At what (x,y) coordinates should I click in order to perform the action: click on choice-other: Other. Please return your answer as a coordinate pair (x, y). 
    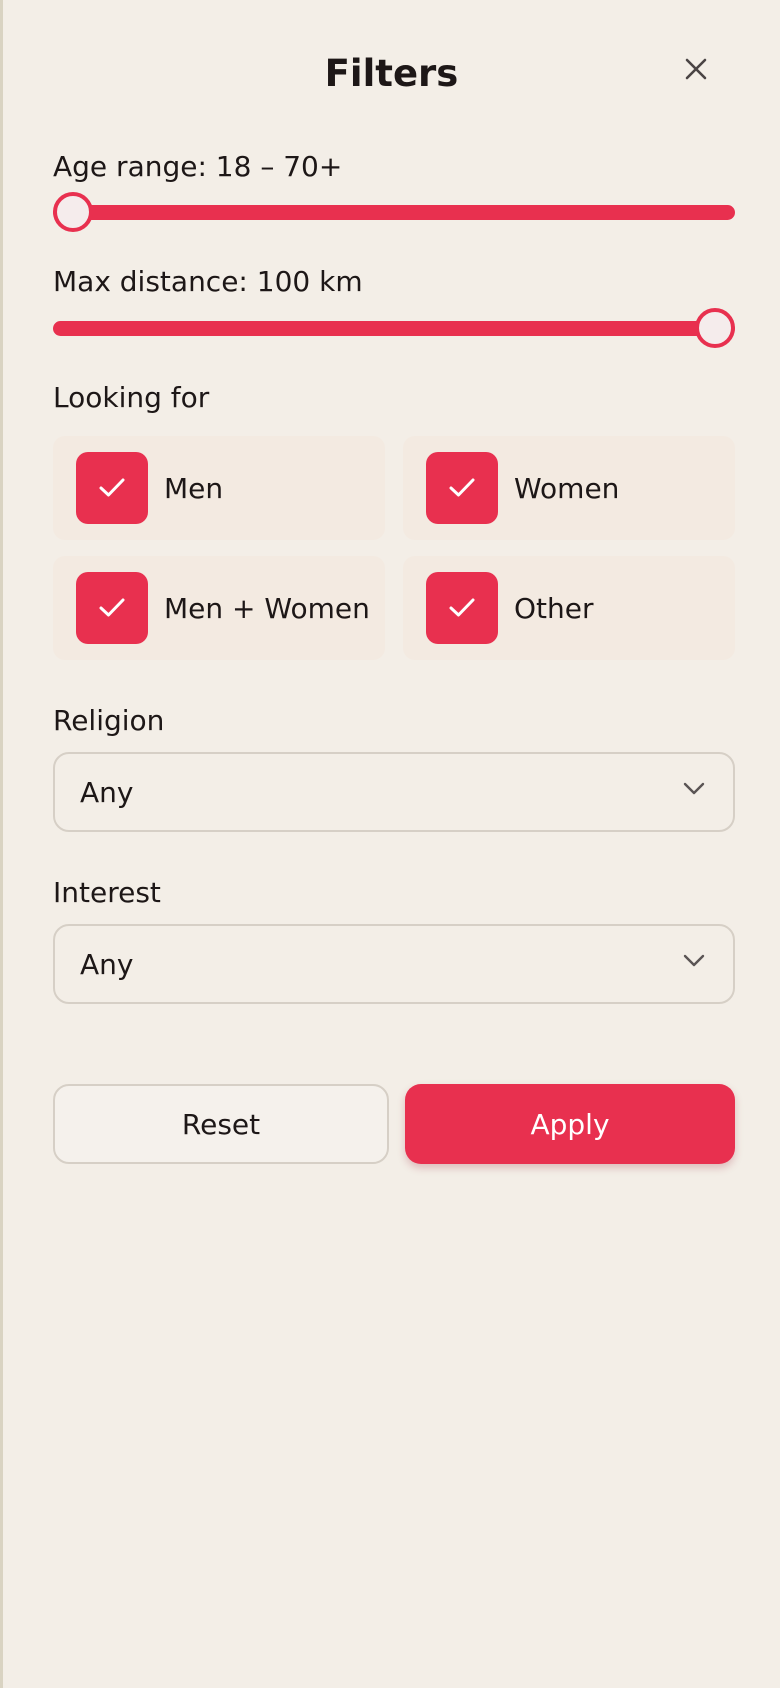
    Looking at the image, I should click on (569, 608).